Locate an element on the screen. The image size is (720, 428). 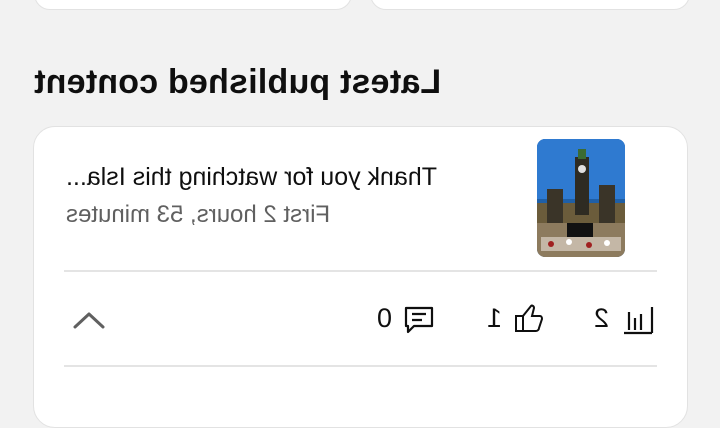
section-title: Latest published content is located at coordinates (238, 82).